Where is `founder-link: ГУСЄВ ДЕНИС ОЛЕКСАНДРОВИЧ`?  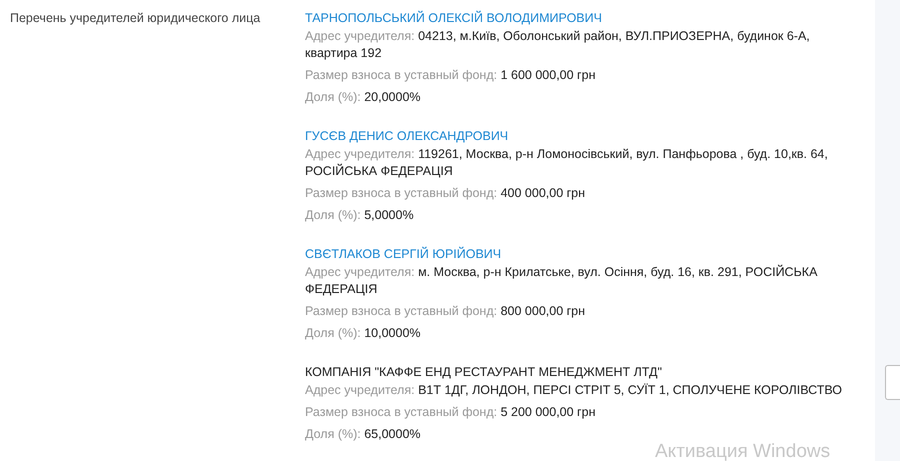 founder-link: ГУСЄВ ДЕНИС ОЛЕКСАНДРОВИЧ is located at coordinates (406, 136).